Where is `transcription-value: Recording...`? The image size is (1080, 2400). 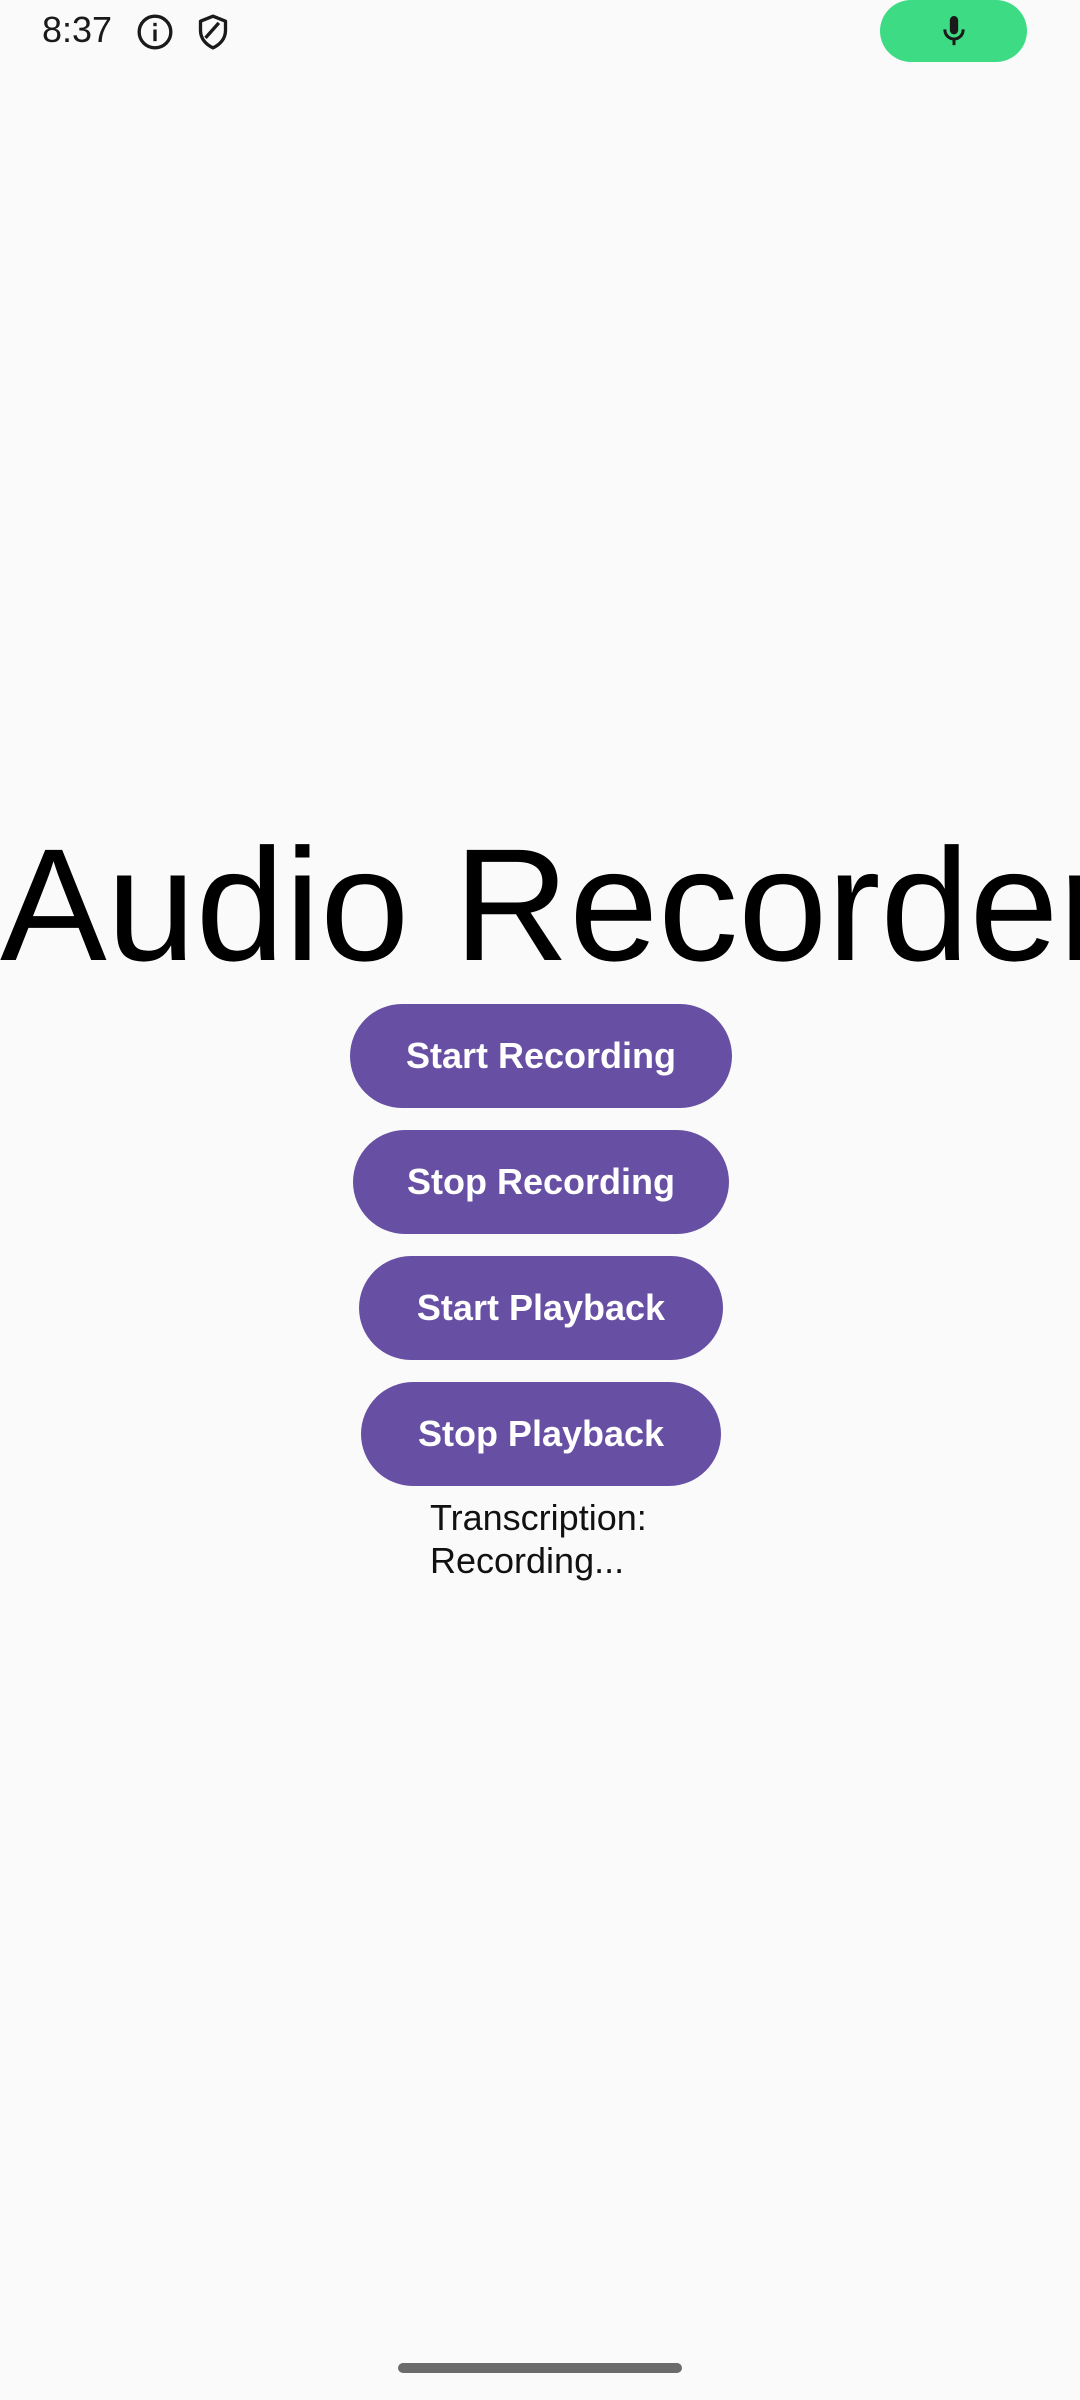 transcription-value: Recording... is located at coordinates (527, 1560).